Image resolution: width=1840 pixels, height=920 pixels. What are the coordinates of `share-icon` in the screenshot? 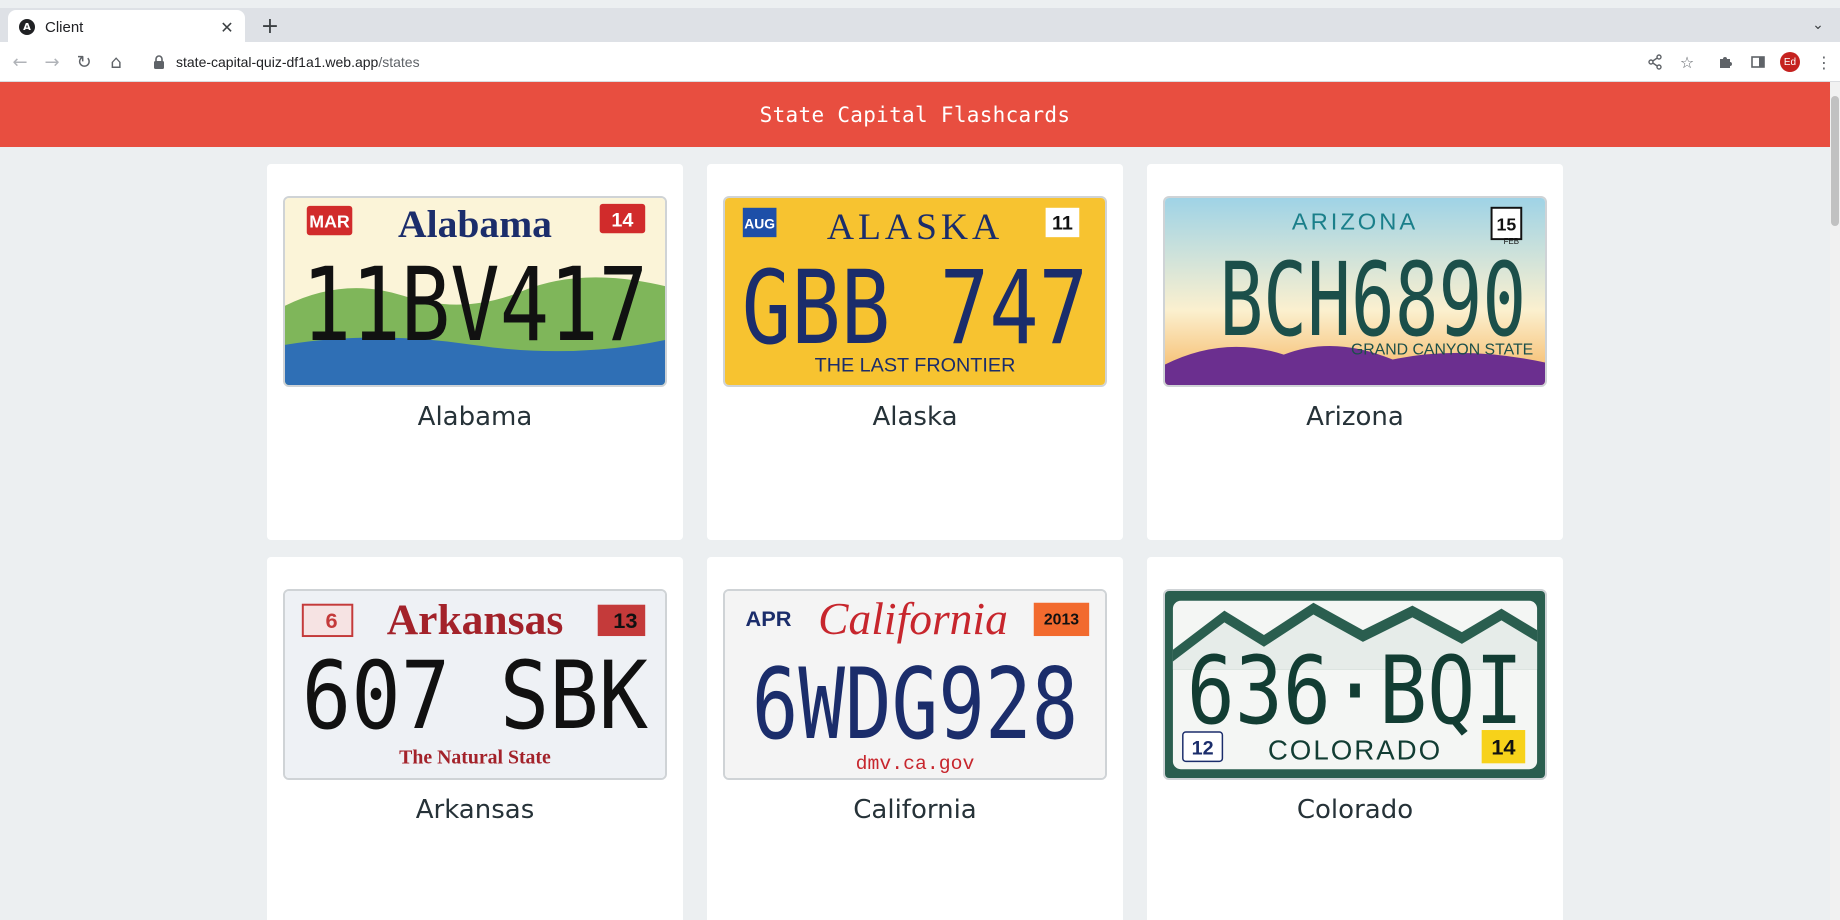 It's located at (1655, 62).